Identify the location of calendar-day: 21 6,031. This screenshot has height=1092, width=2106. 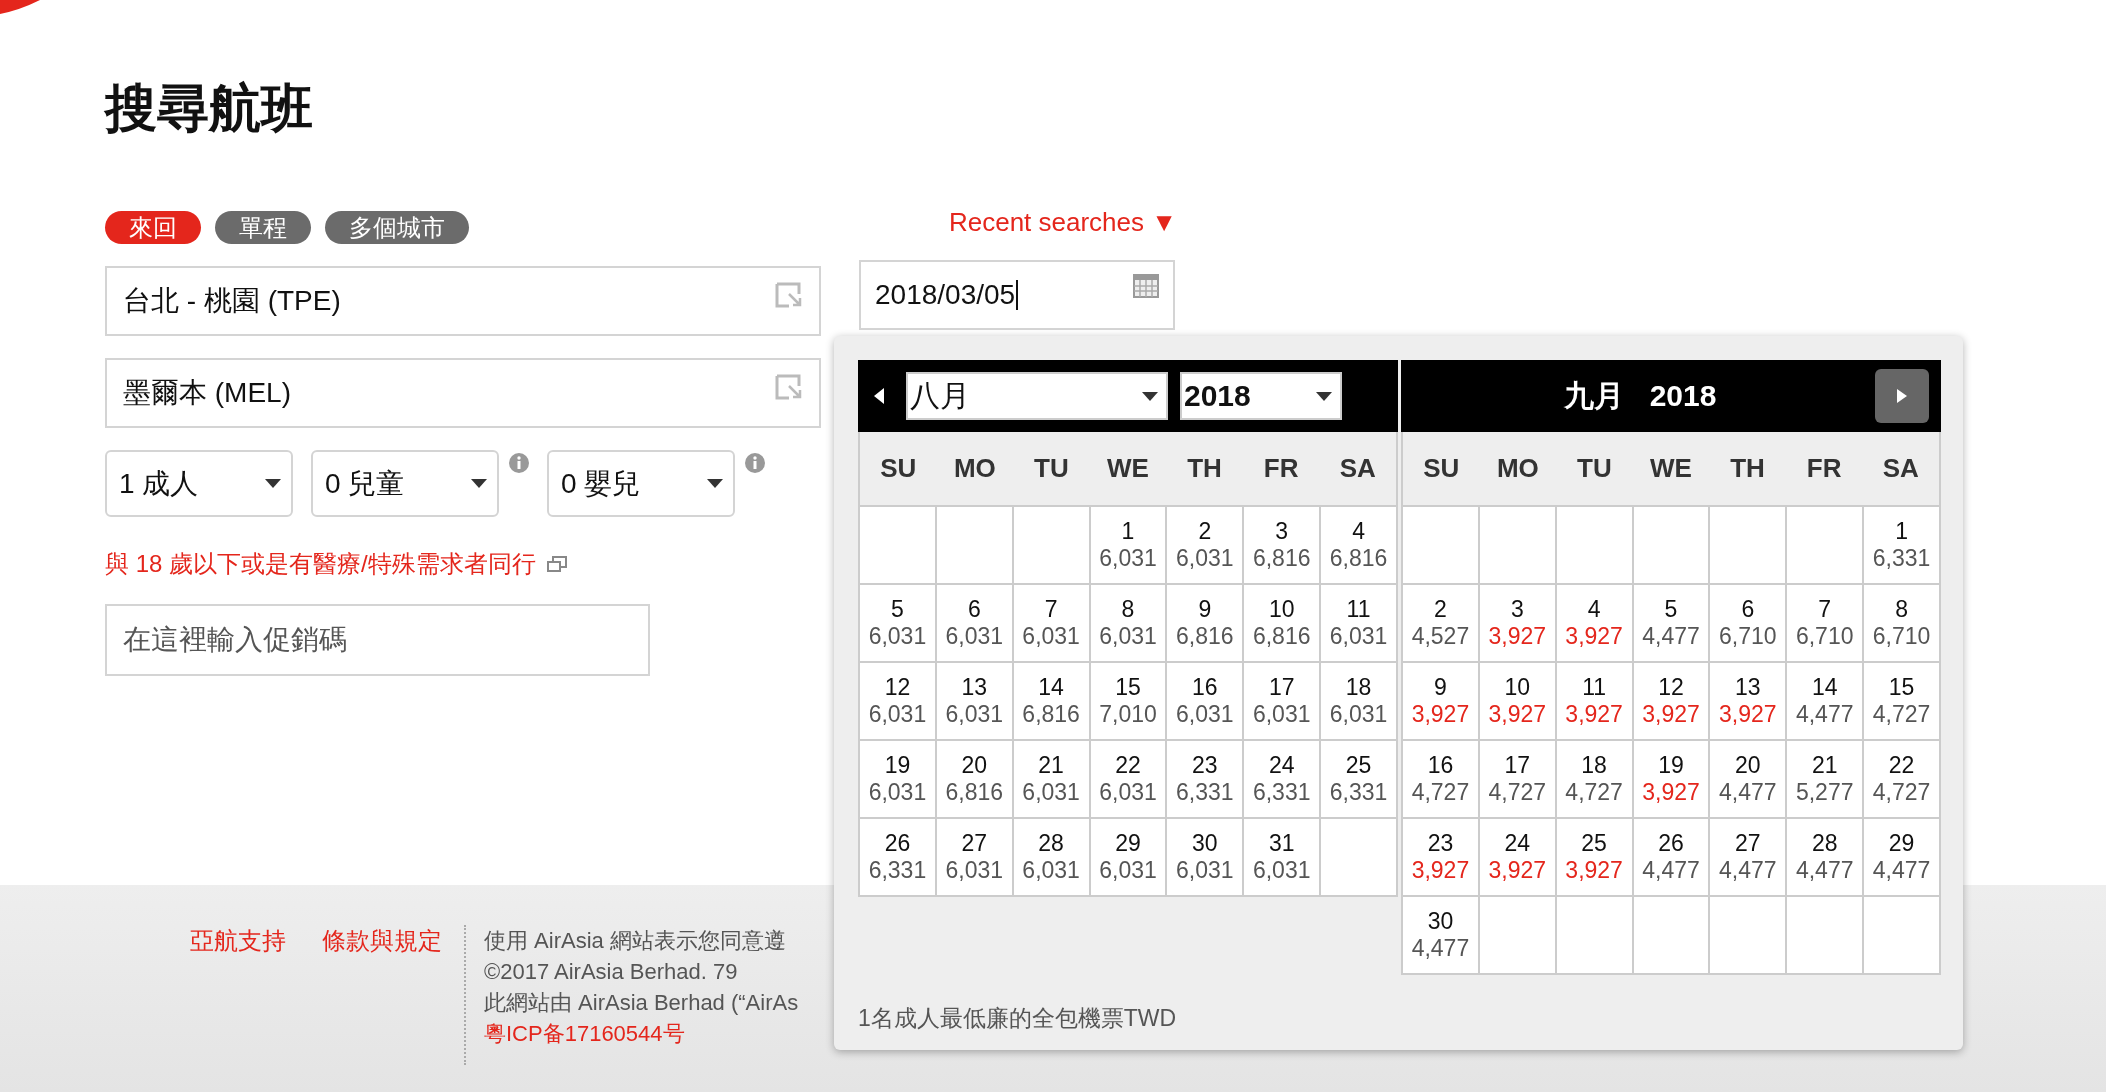
(1052, 780).